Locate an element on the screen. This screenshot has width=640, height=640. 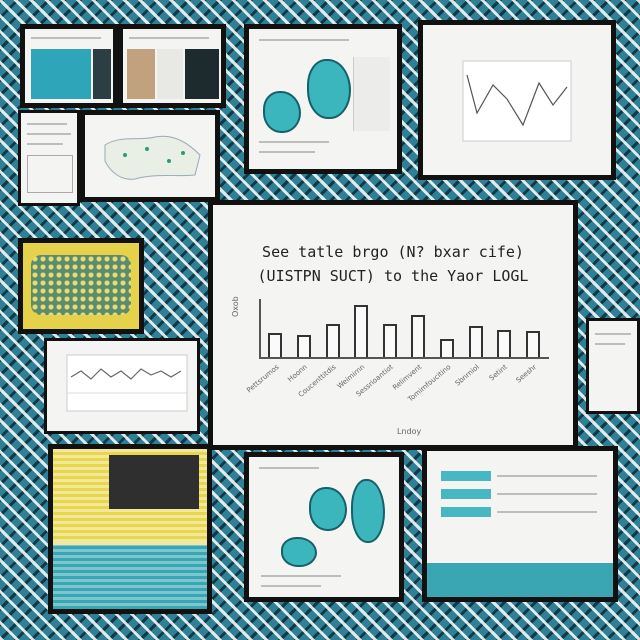
line-chart-sketch is located at coordinates (517, 101).